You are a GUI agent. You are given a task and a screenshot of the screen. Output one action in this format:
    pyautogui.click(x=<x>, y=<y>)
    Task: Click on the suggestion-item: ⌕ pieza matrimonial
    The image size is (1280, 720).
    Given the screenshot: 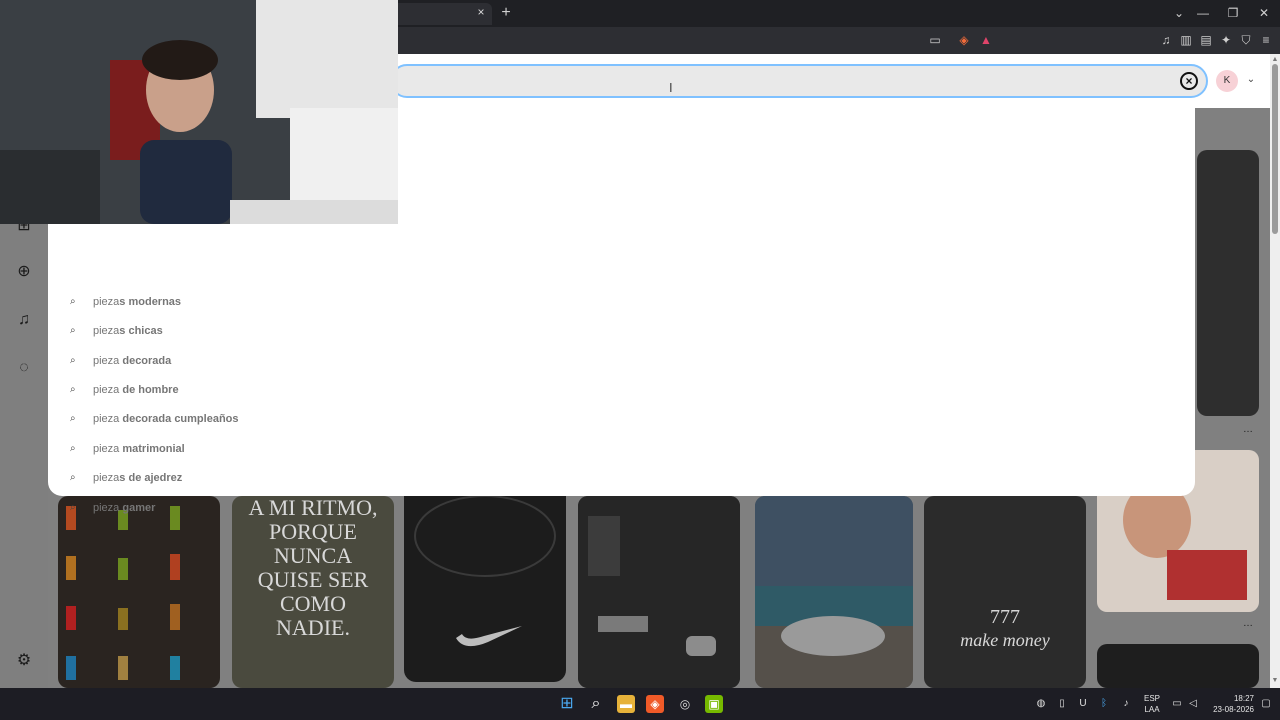 What is the action you would take?
    pyautogui.click(x=270, y=449)
    